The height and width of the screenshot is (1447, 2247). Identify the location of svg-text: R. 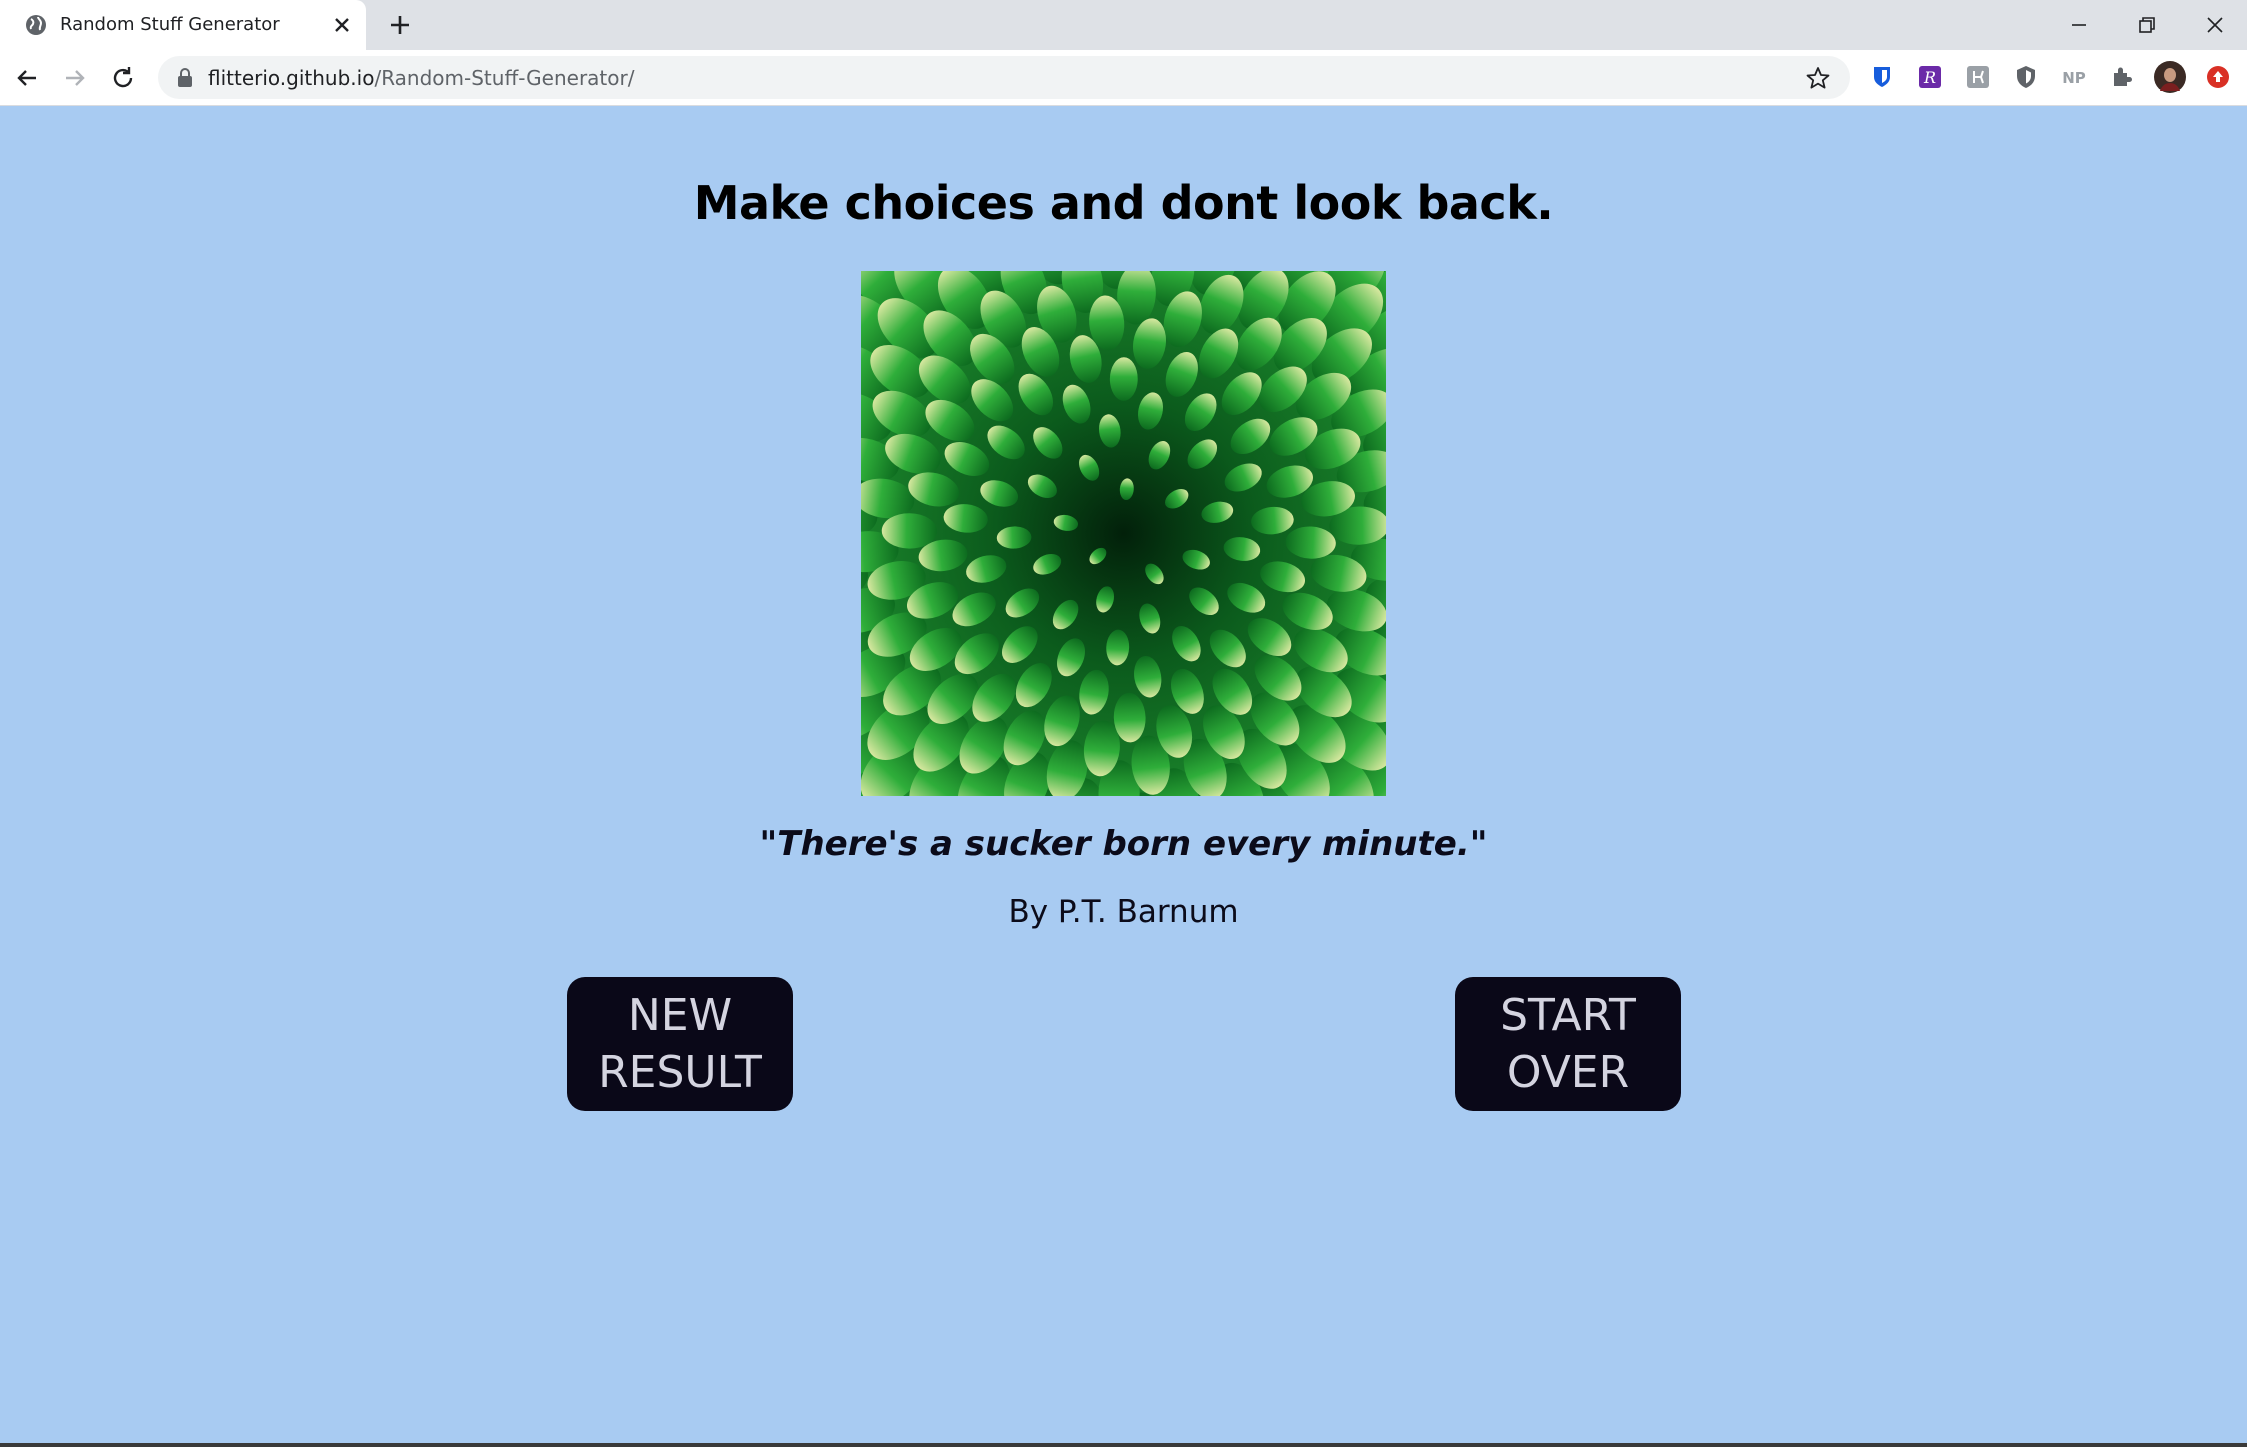
(1929, 77).